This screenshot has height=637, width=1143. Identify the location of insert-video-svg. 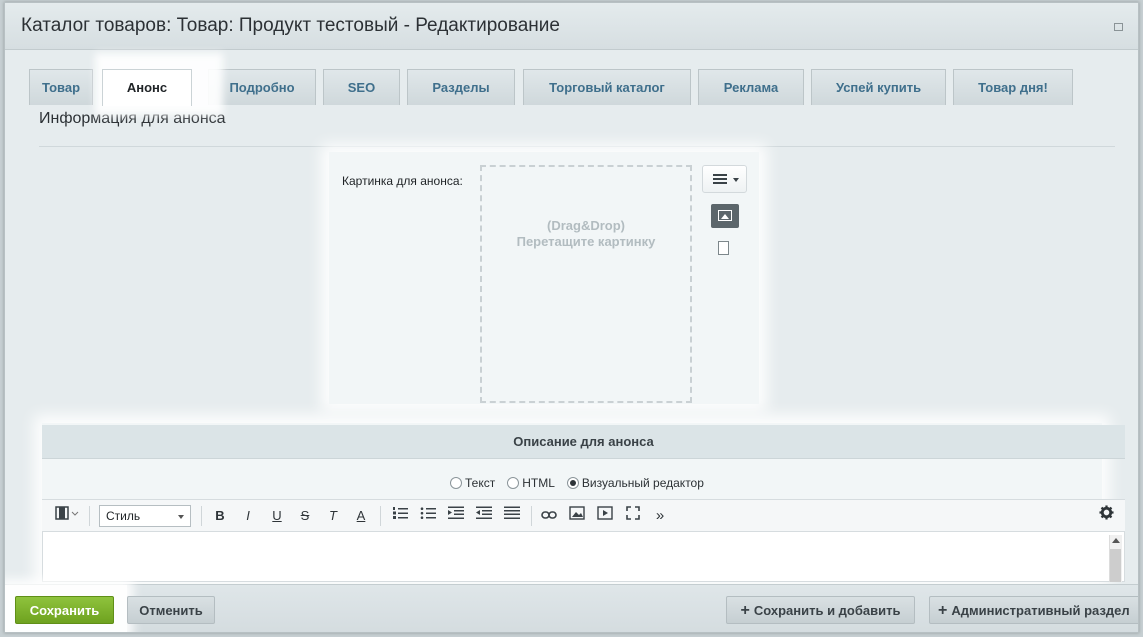
(605, 513).